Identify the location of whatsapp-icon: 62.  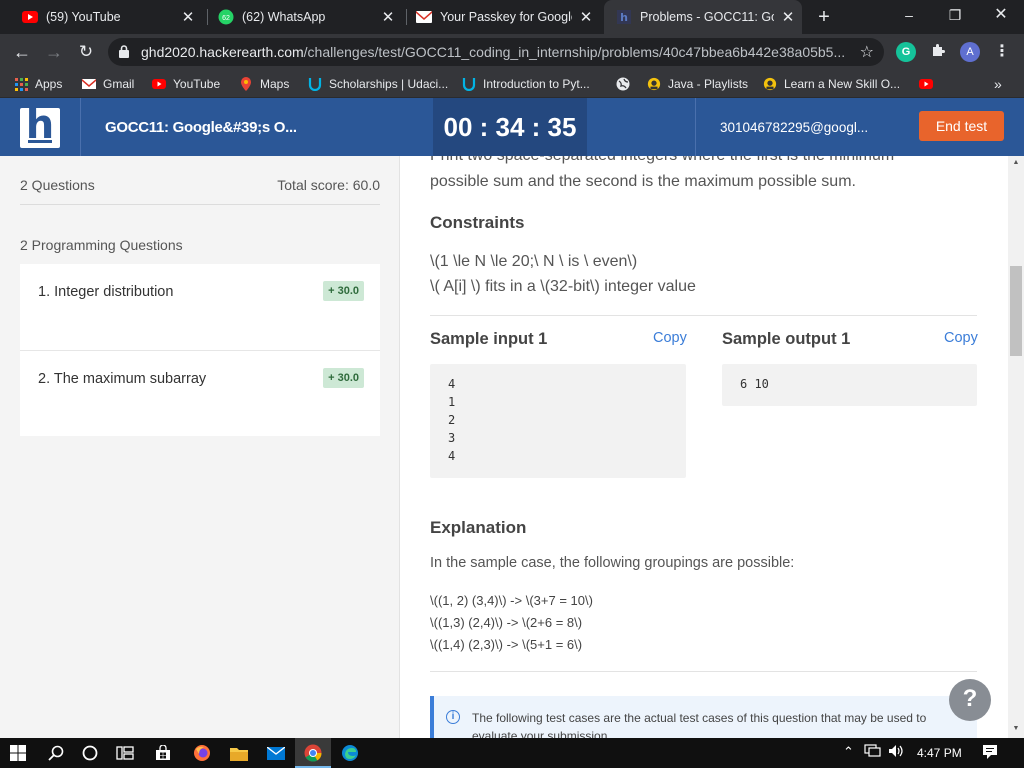
(226, 17).